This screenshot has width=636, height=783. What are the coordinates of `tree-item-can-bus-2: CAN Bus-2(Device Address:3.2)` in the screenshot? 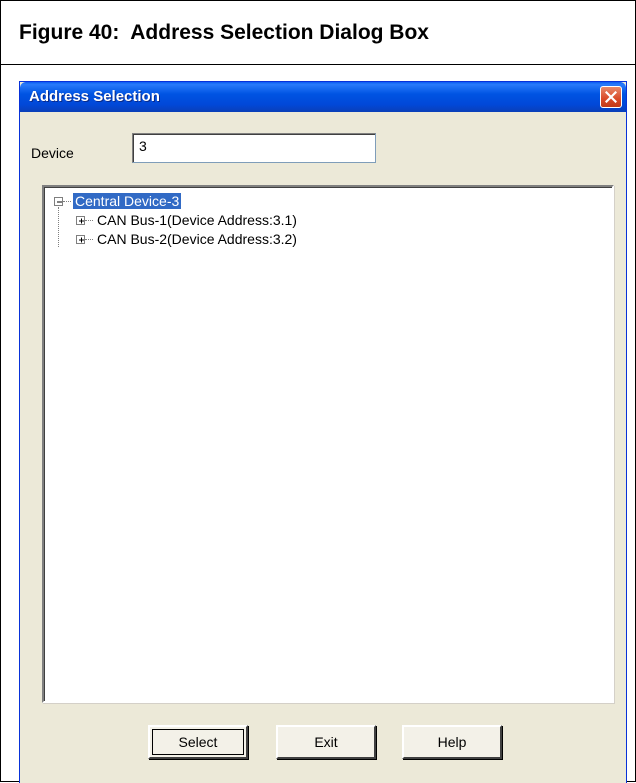 It's located at (187, 239).